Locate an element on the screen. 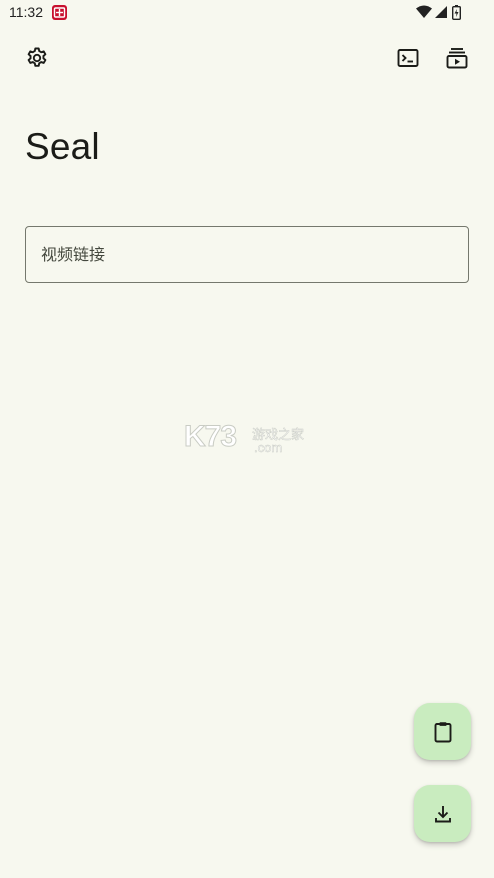  battery-icon is located at coordinates (456, 12).